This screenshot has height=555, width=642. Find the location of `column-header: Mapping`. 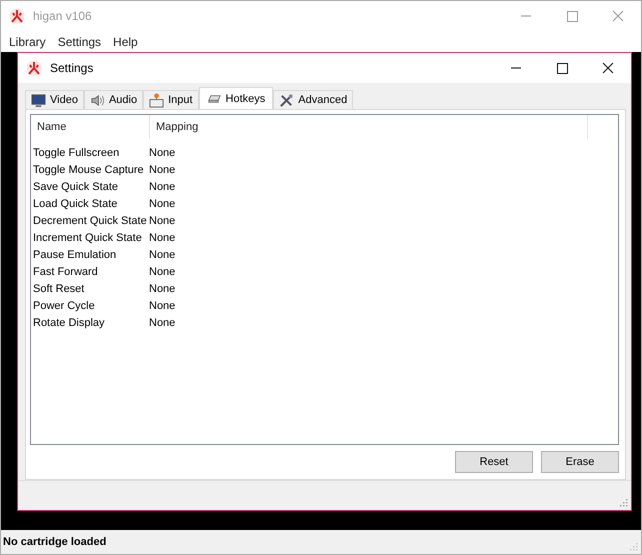

column-header: Mapping is located at coordinates (369, 127).